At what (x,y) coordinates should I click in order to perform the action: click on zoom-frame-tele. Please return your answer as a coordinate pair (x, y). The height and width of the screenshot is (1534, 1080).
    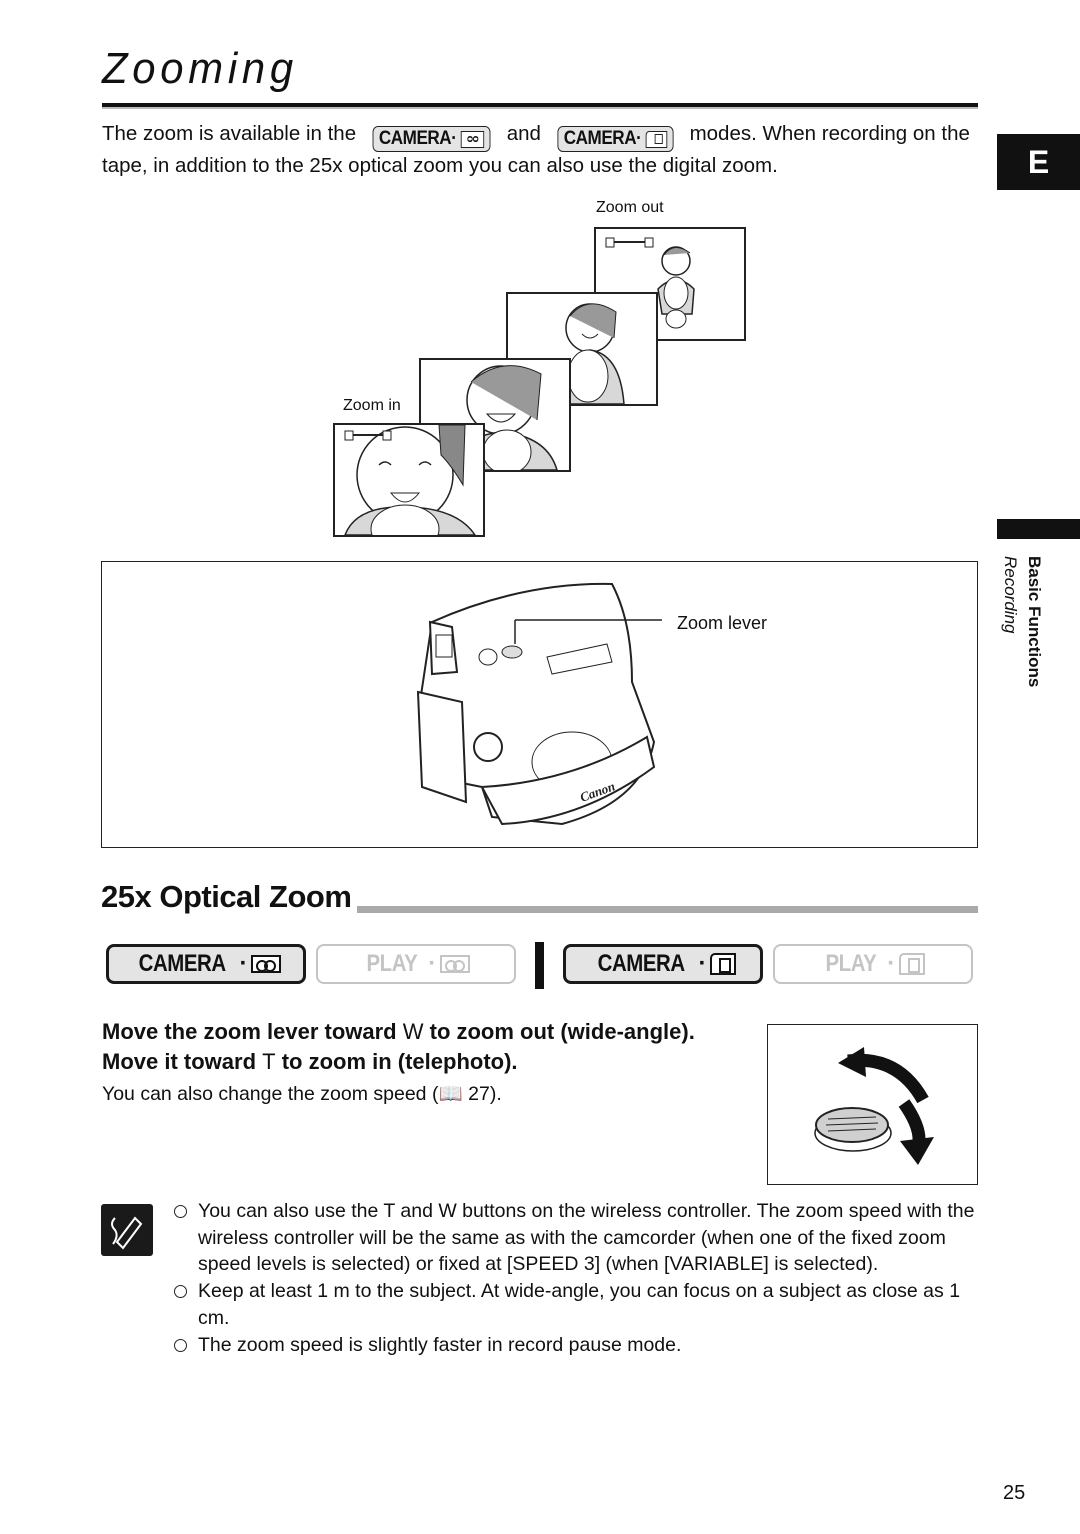
    Looking at the image, I should click on (409, 480).